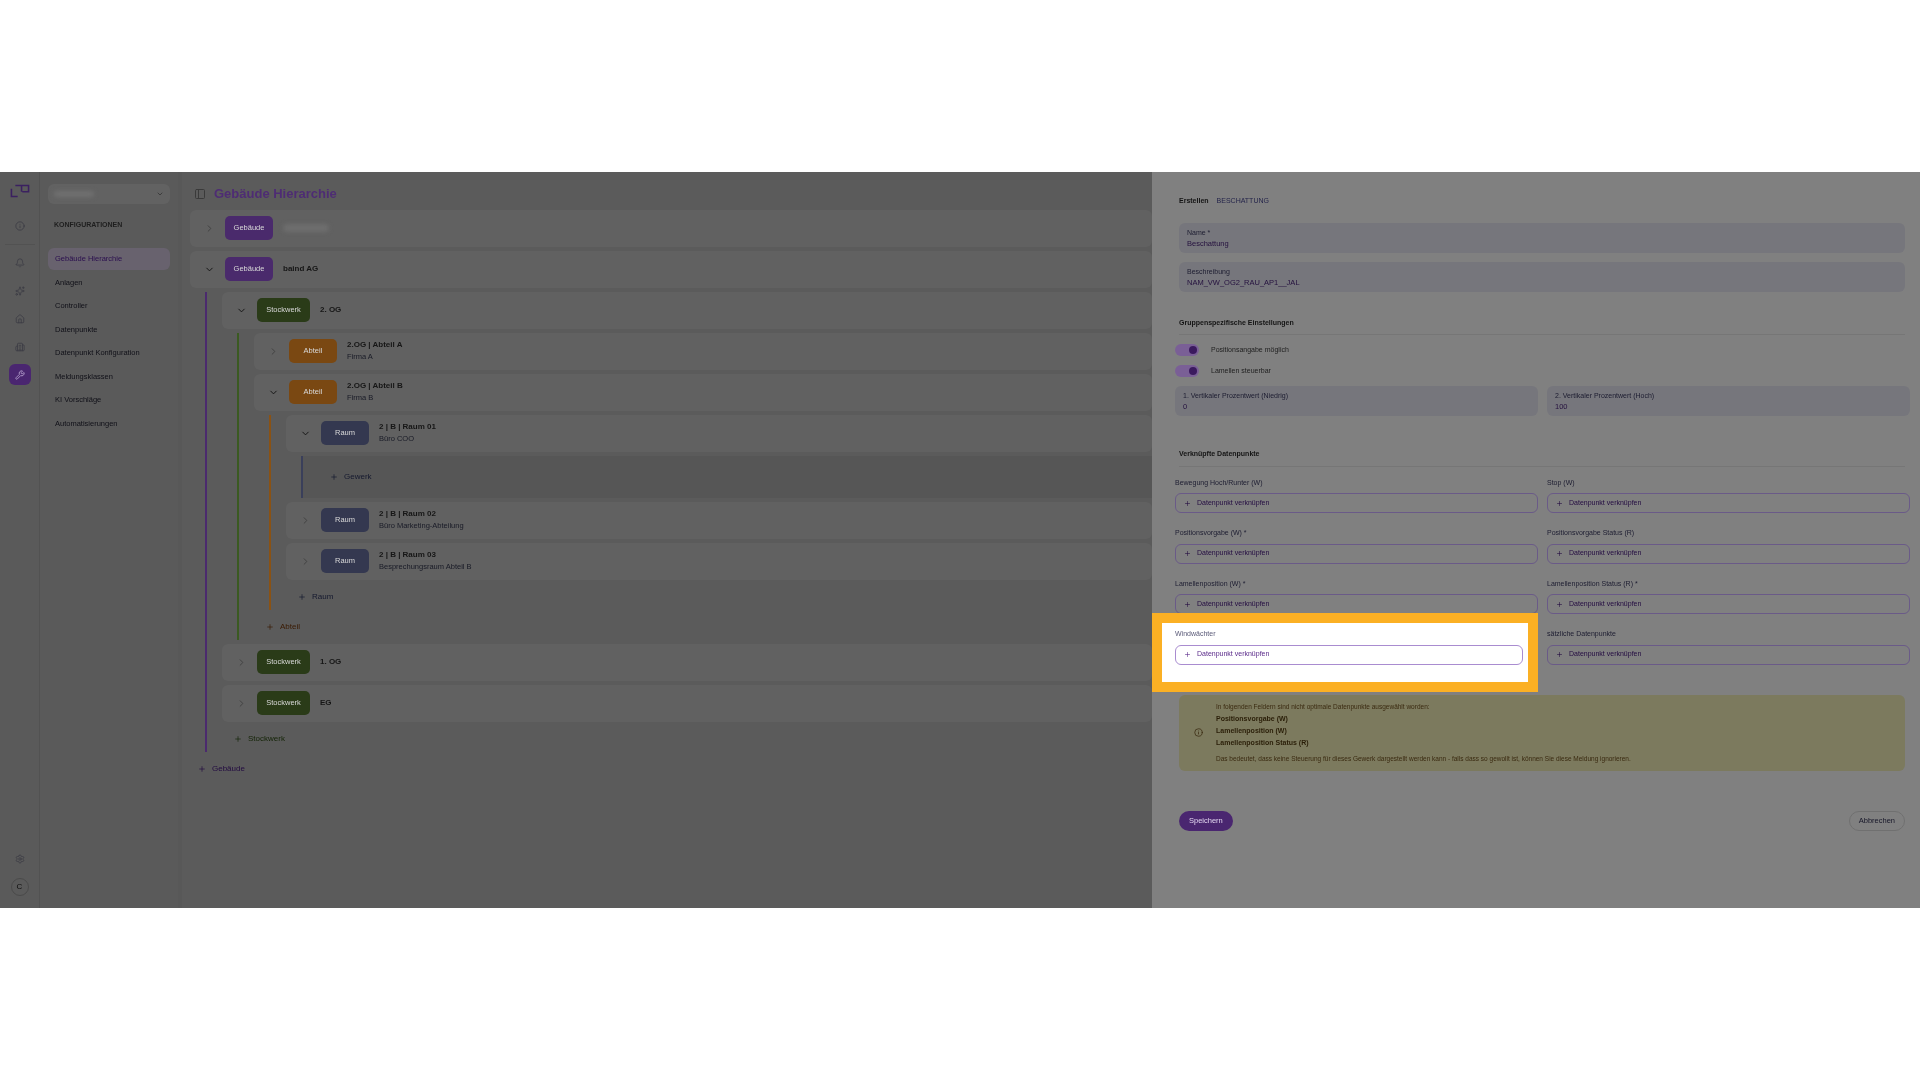 The image size is (1920, 1080). I want to click on caret-icon, so click(160, 194).